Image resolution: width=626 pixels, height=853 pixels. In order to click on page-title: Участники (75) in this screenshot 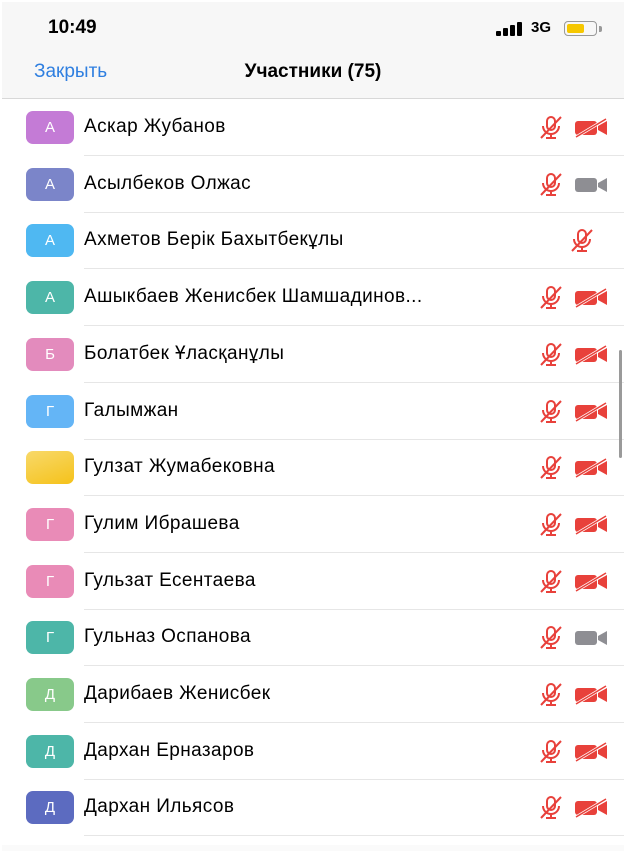, I will do `click(313, 71)`.